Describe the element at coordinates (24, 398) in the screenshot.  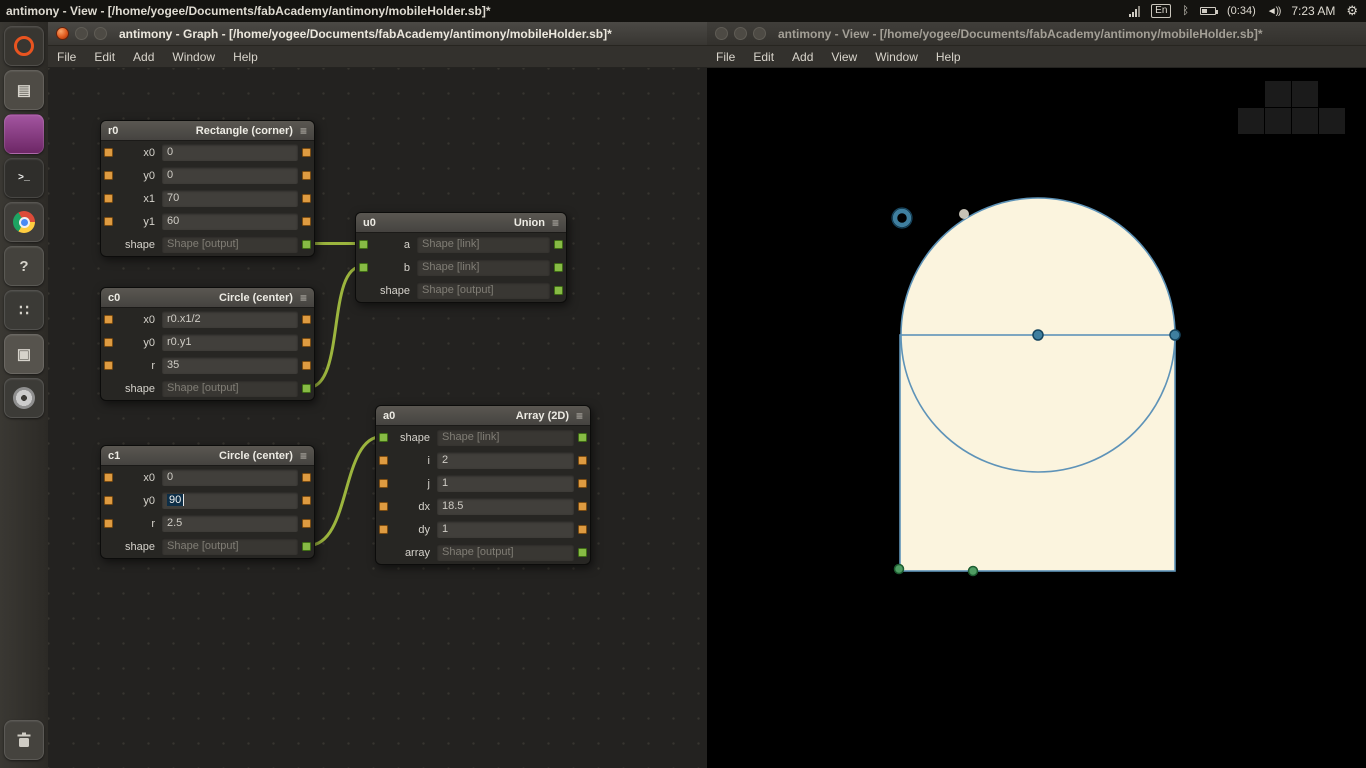
I see `launcher-item-disc-burner` at that location.